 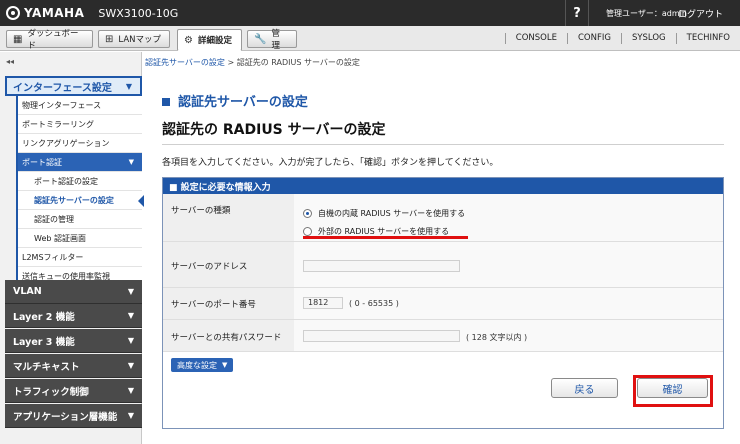 I want to click on sidebar-section-layer2: Layer 2 機能 ▼, so click(x=73, y=316).